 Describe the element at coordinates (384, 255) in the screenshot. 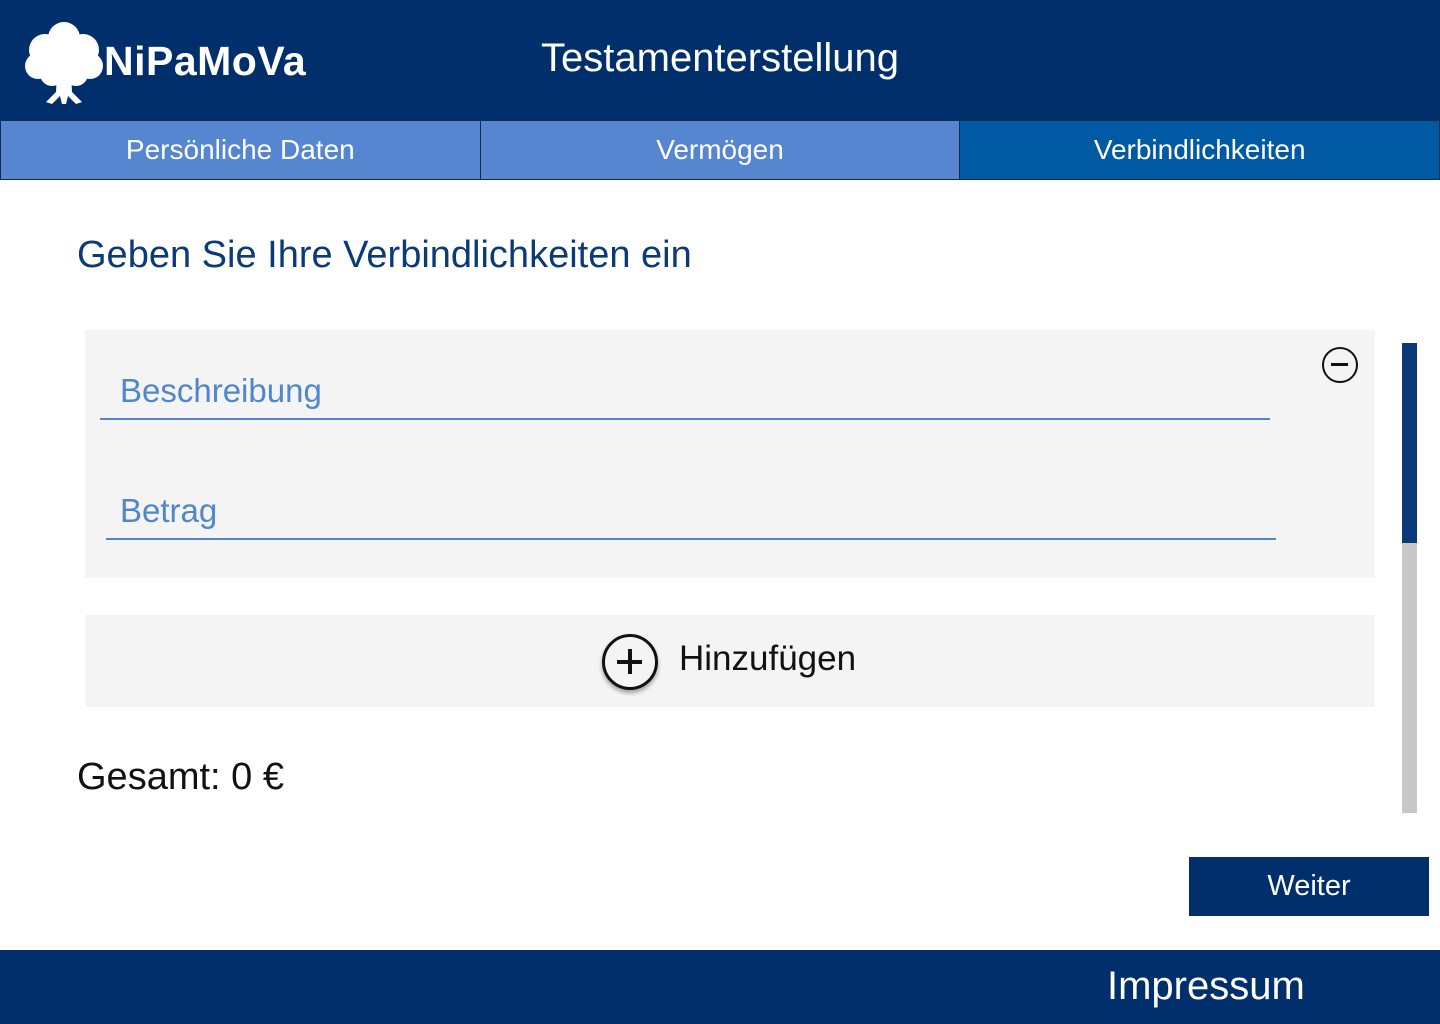

I see `section-heading: Geben Sie Ihre Verbindlichkeiten ein` at that location.